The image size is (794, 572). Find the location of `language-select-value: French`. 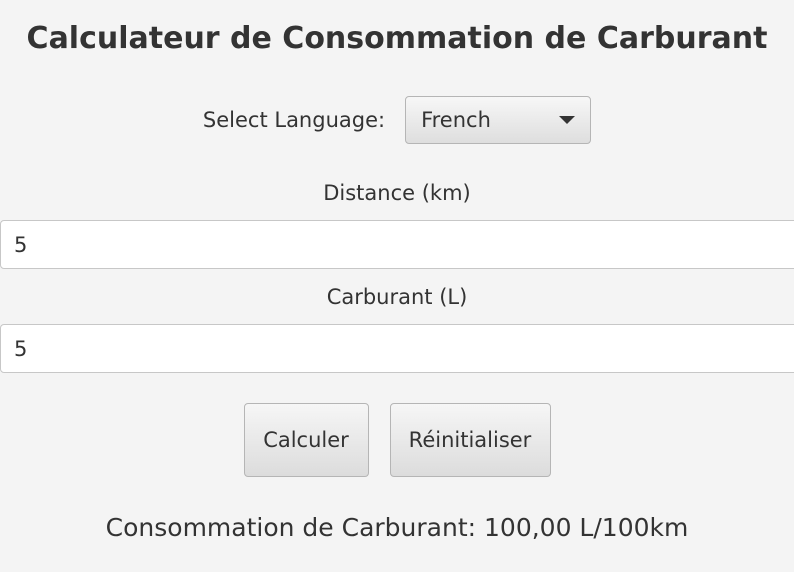

language-select-value: French is located at coordinates (456, 120).